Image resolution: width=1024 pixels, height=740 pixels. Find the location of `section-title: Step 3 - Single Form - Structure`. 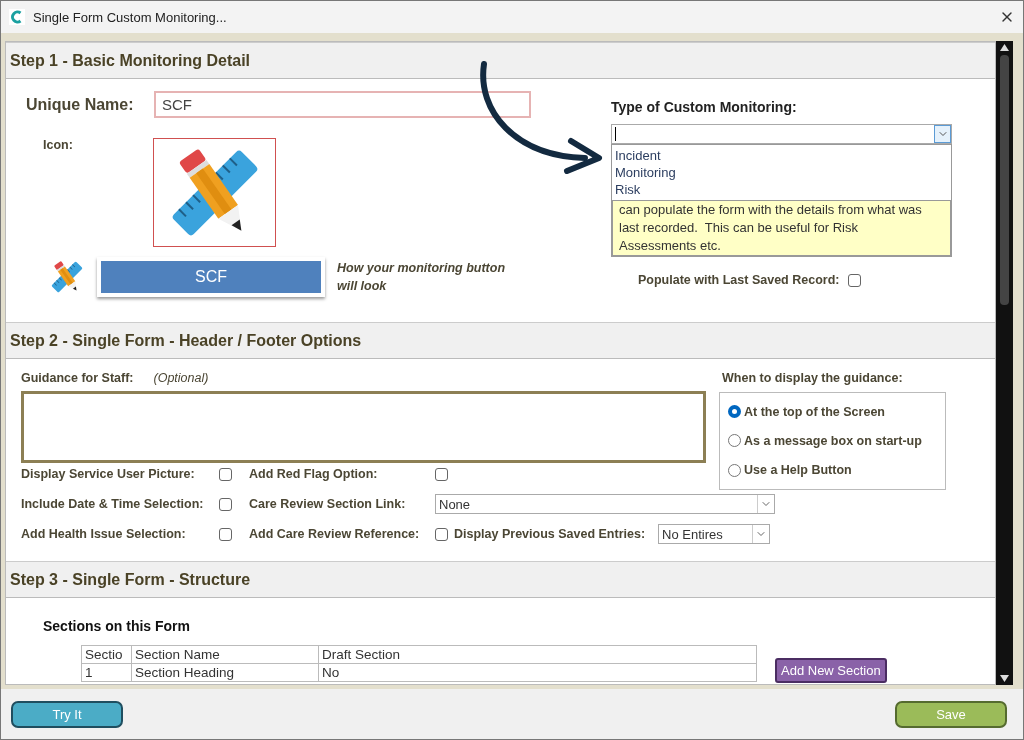

section-title: Step 3 - Single Form - Structure is located at coordinates (130, 579).